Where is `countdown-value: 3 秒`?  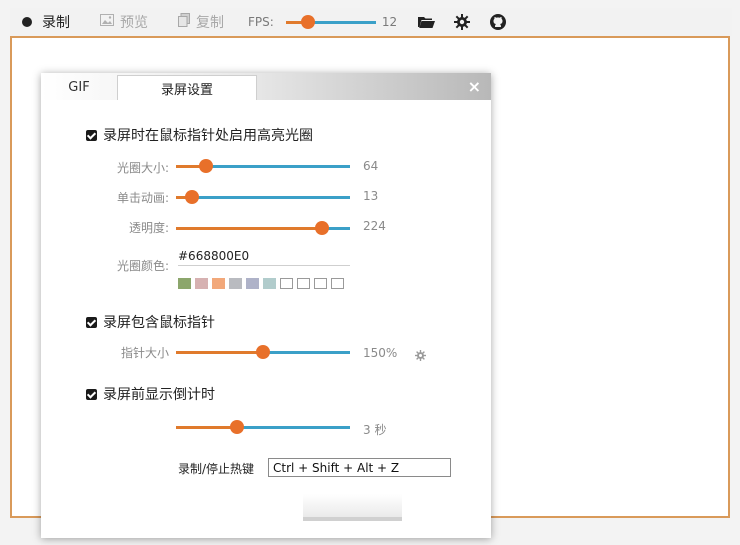
countdown-value: 3 秒 is located at coordinates (375, 430).